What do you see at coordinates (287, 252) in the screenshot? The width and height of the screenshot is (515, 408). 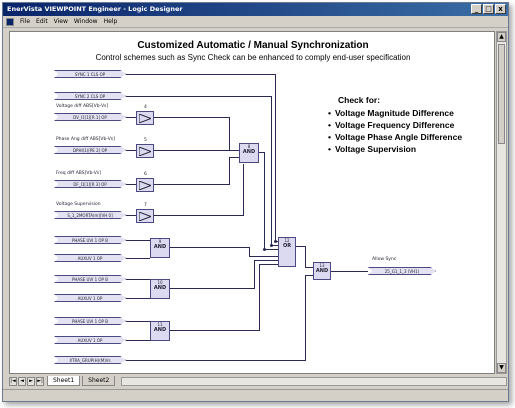 I see `or-gate: 12 OR` at bounding box center [287, 252].